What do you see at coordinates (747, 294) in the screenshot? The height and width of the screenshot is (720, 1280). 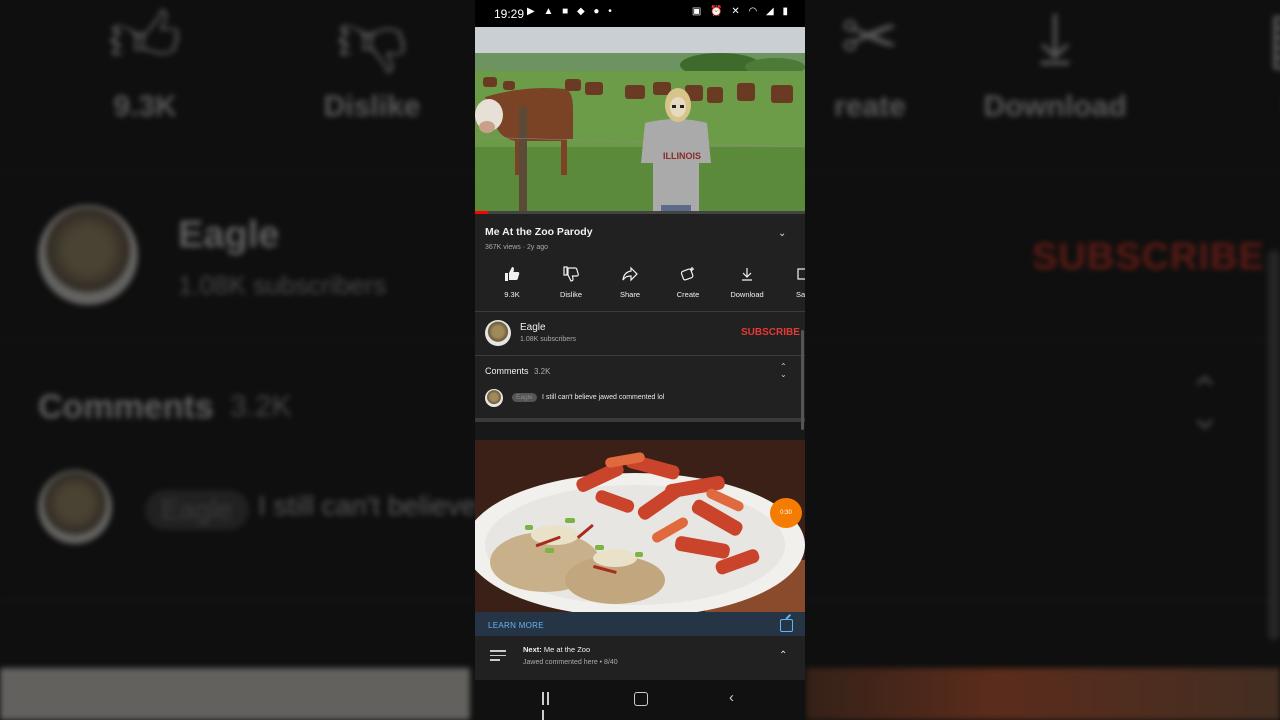 I see `download-label: Download` at bounding box center [747, 294].